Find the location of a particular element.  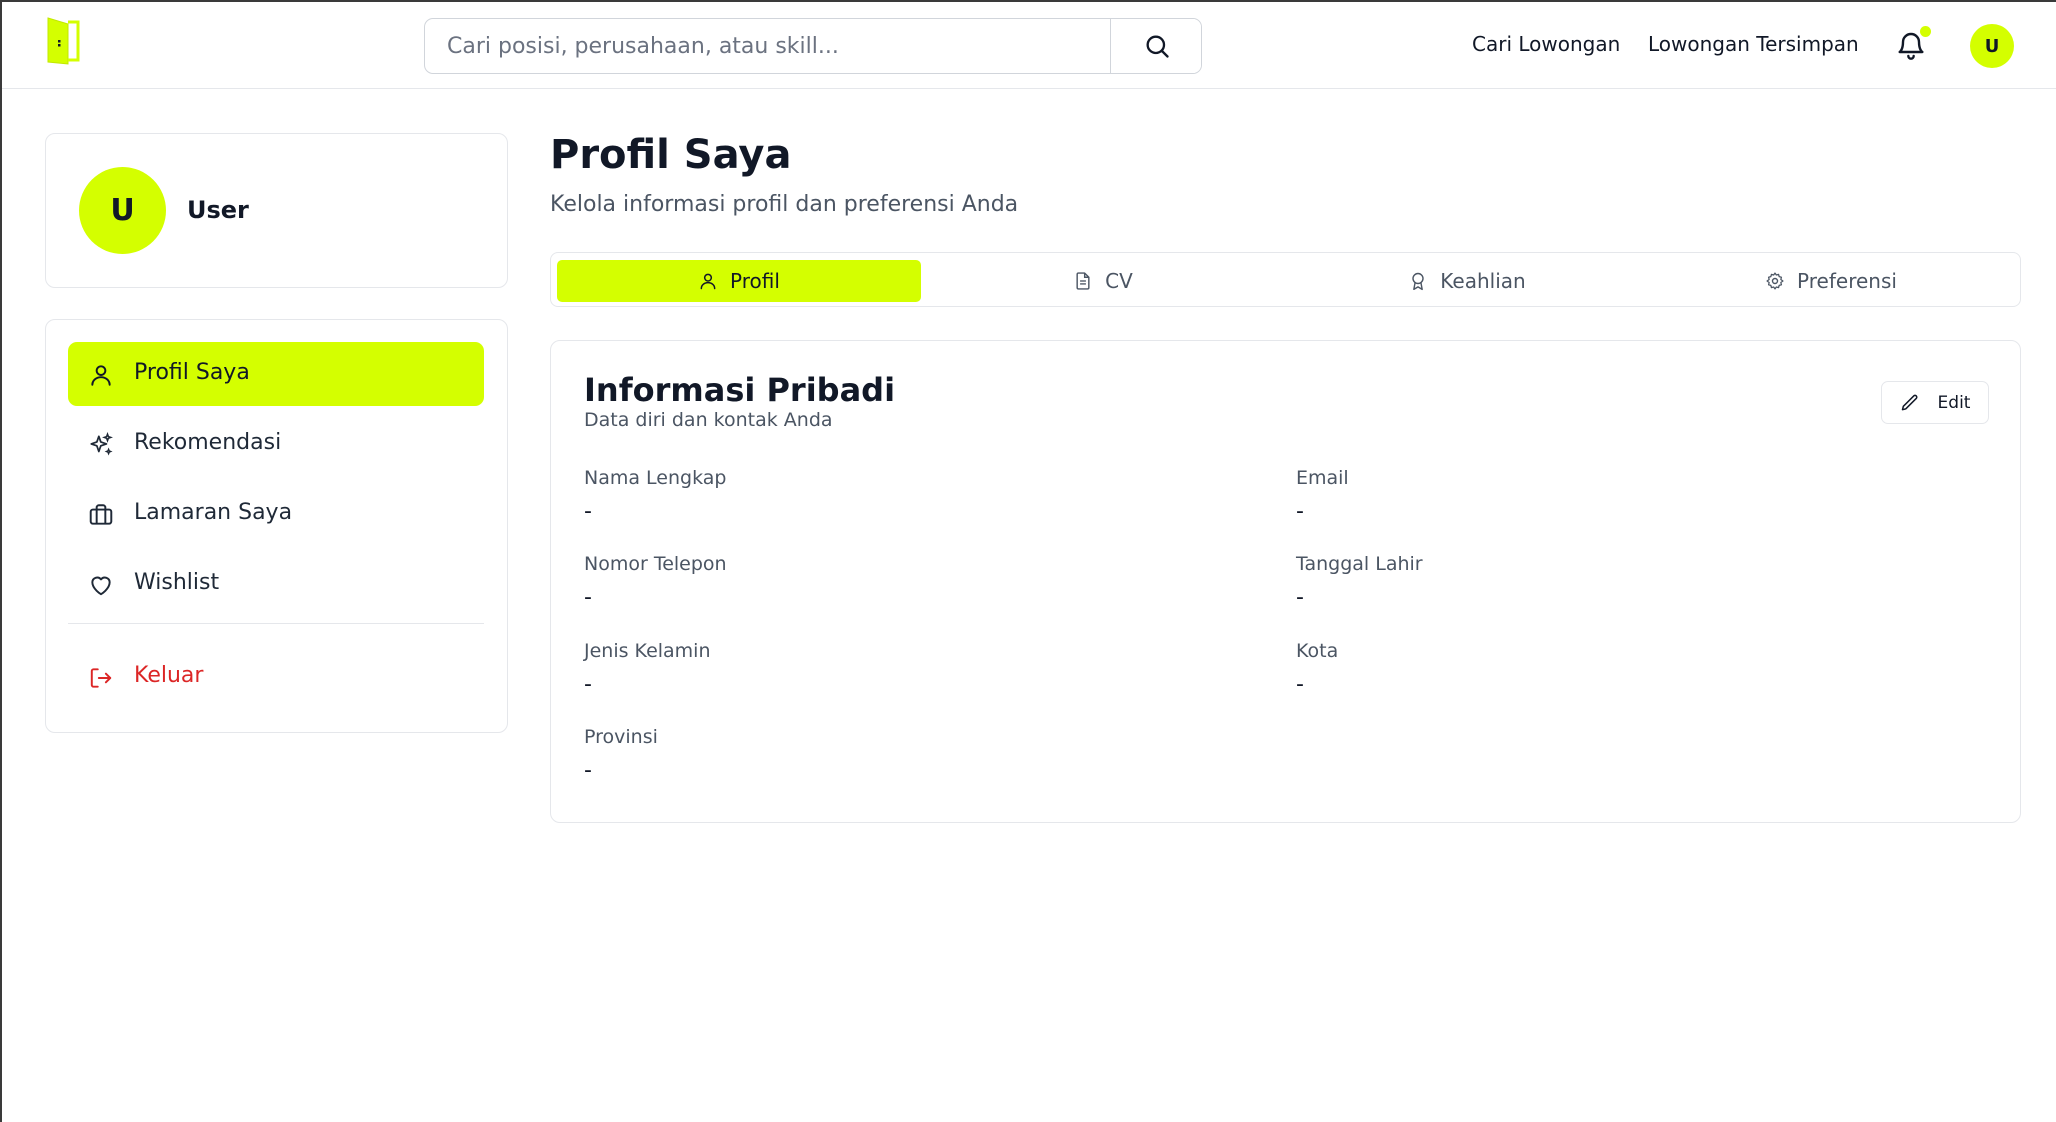

field-jenis-kelamin: Jenis Kelamin - is located at coordinates (647, 668).